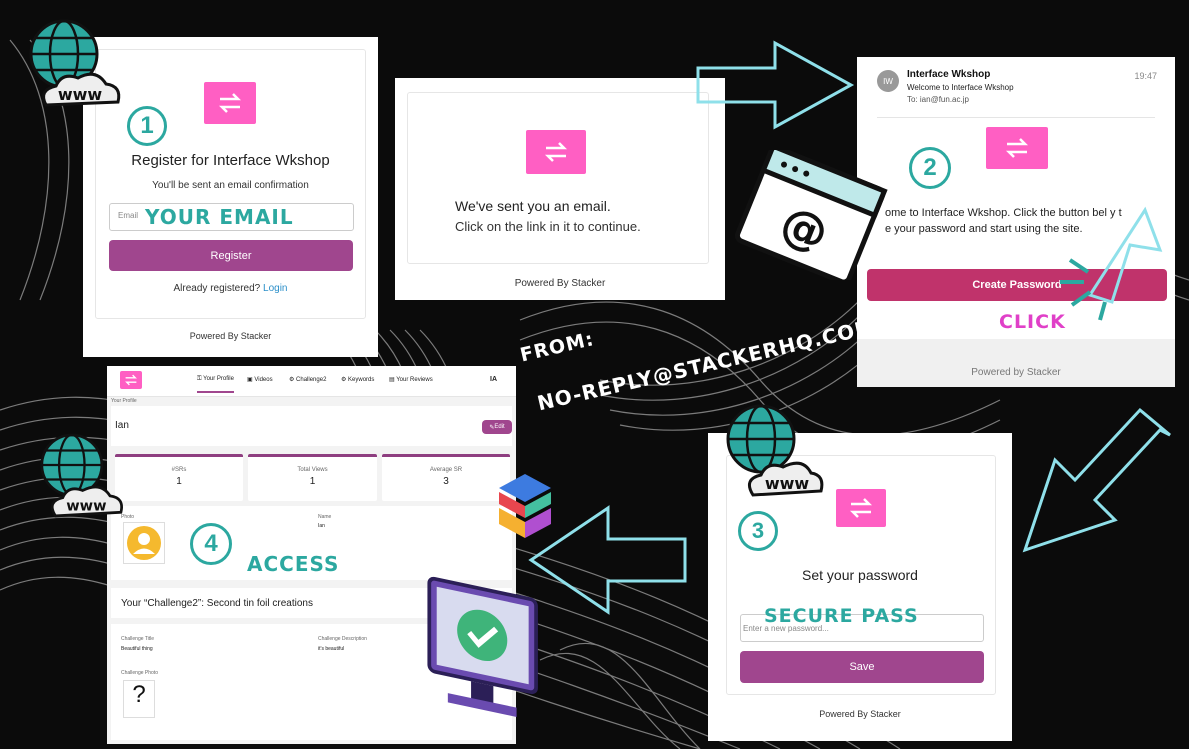 Image resolution: width=1189 pixels, height=749 pixels. Describe the element at coordinates (357, 379) in the screenshot. I see `nav-tab-keywords: ⚙ Keywords` at that location.